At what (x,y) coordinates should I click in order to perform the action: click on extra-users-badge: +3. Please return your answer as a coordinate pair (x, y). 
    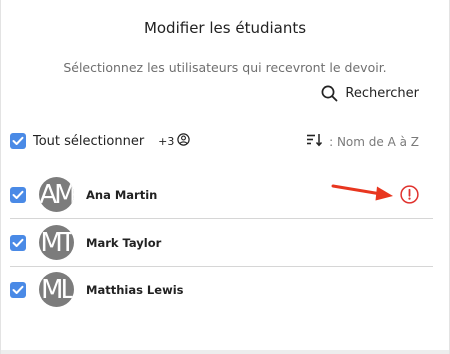
    Looking at the image, I should click on (174, 141).